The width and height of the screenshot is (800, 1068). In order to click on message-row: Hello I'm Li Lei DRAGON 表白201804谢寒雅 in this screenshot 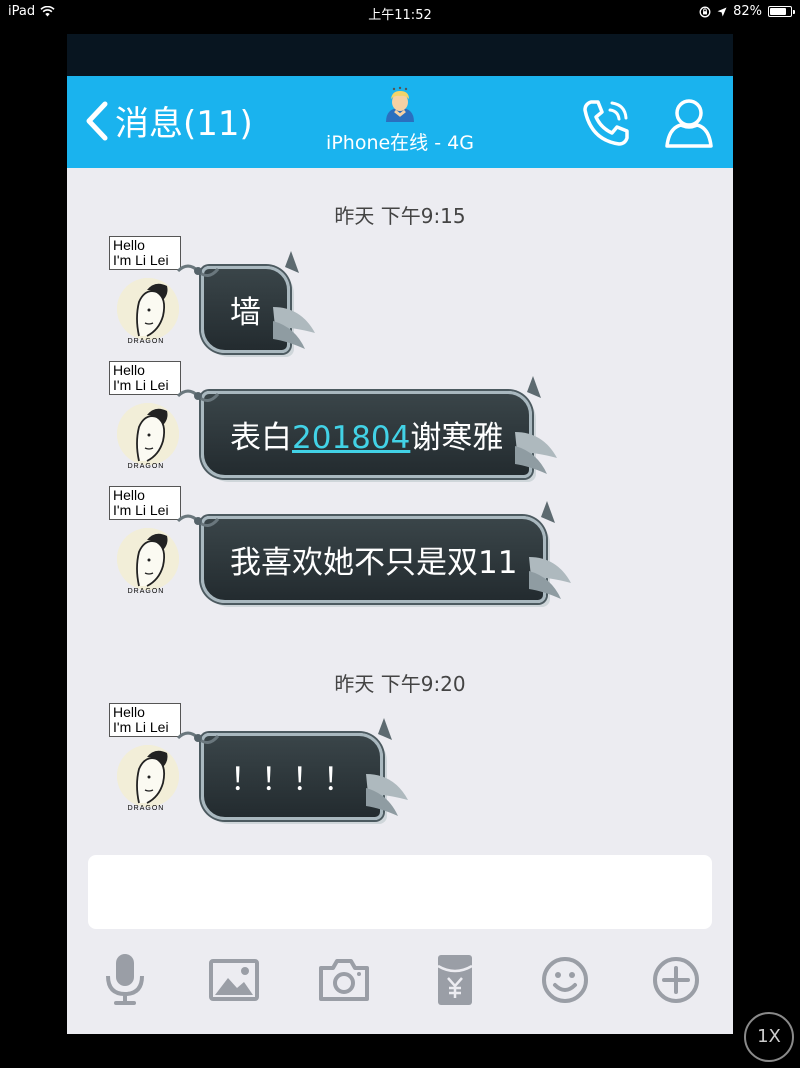, I will do `click(332, 419)`.